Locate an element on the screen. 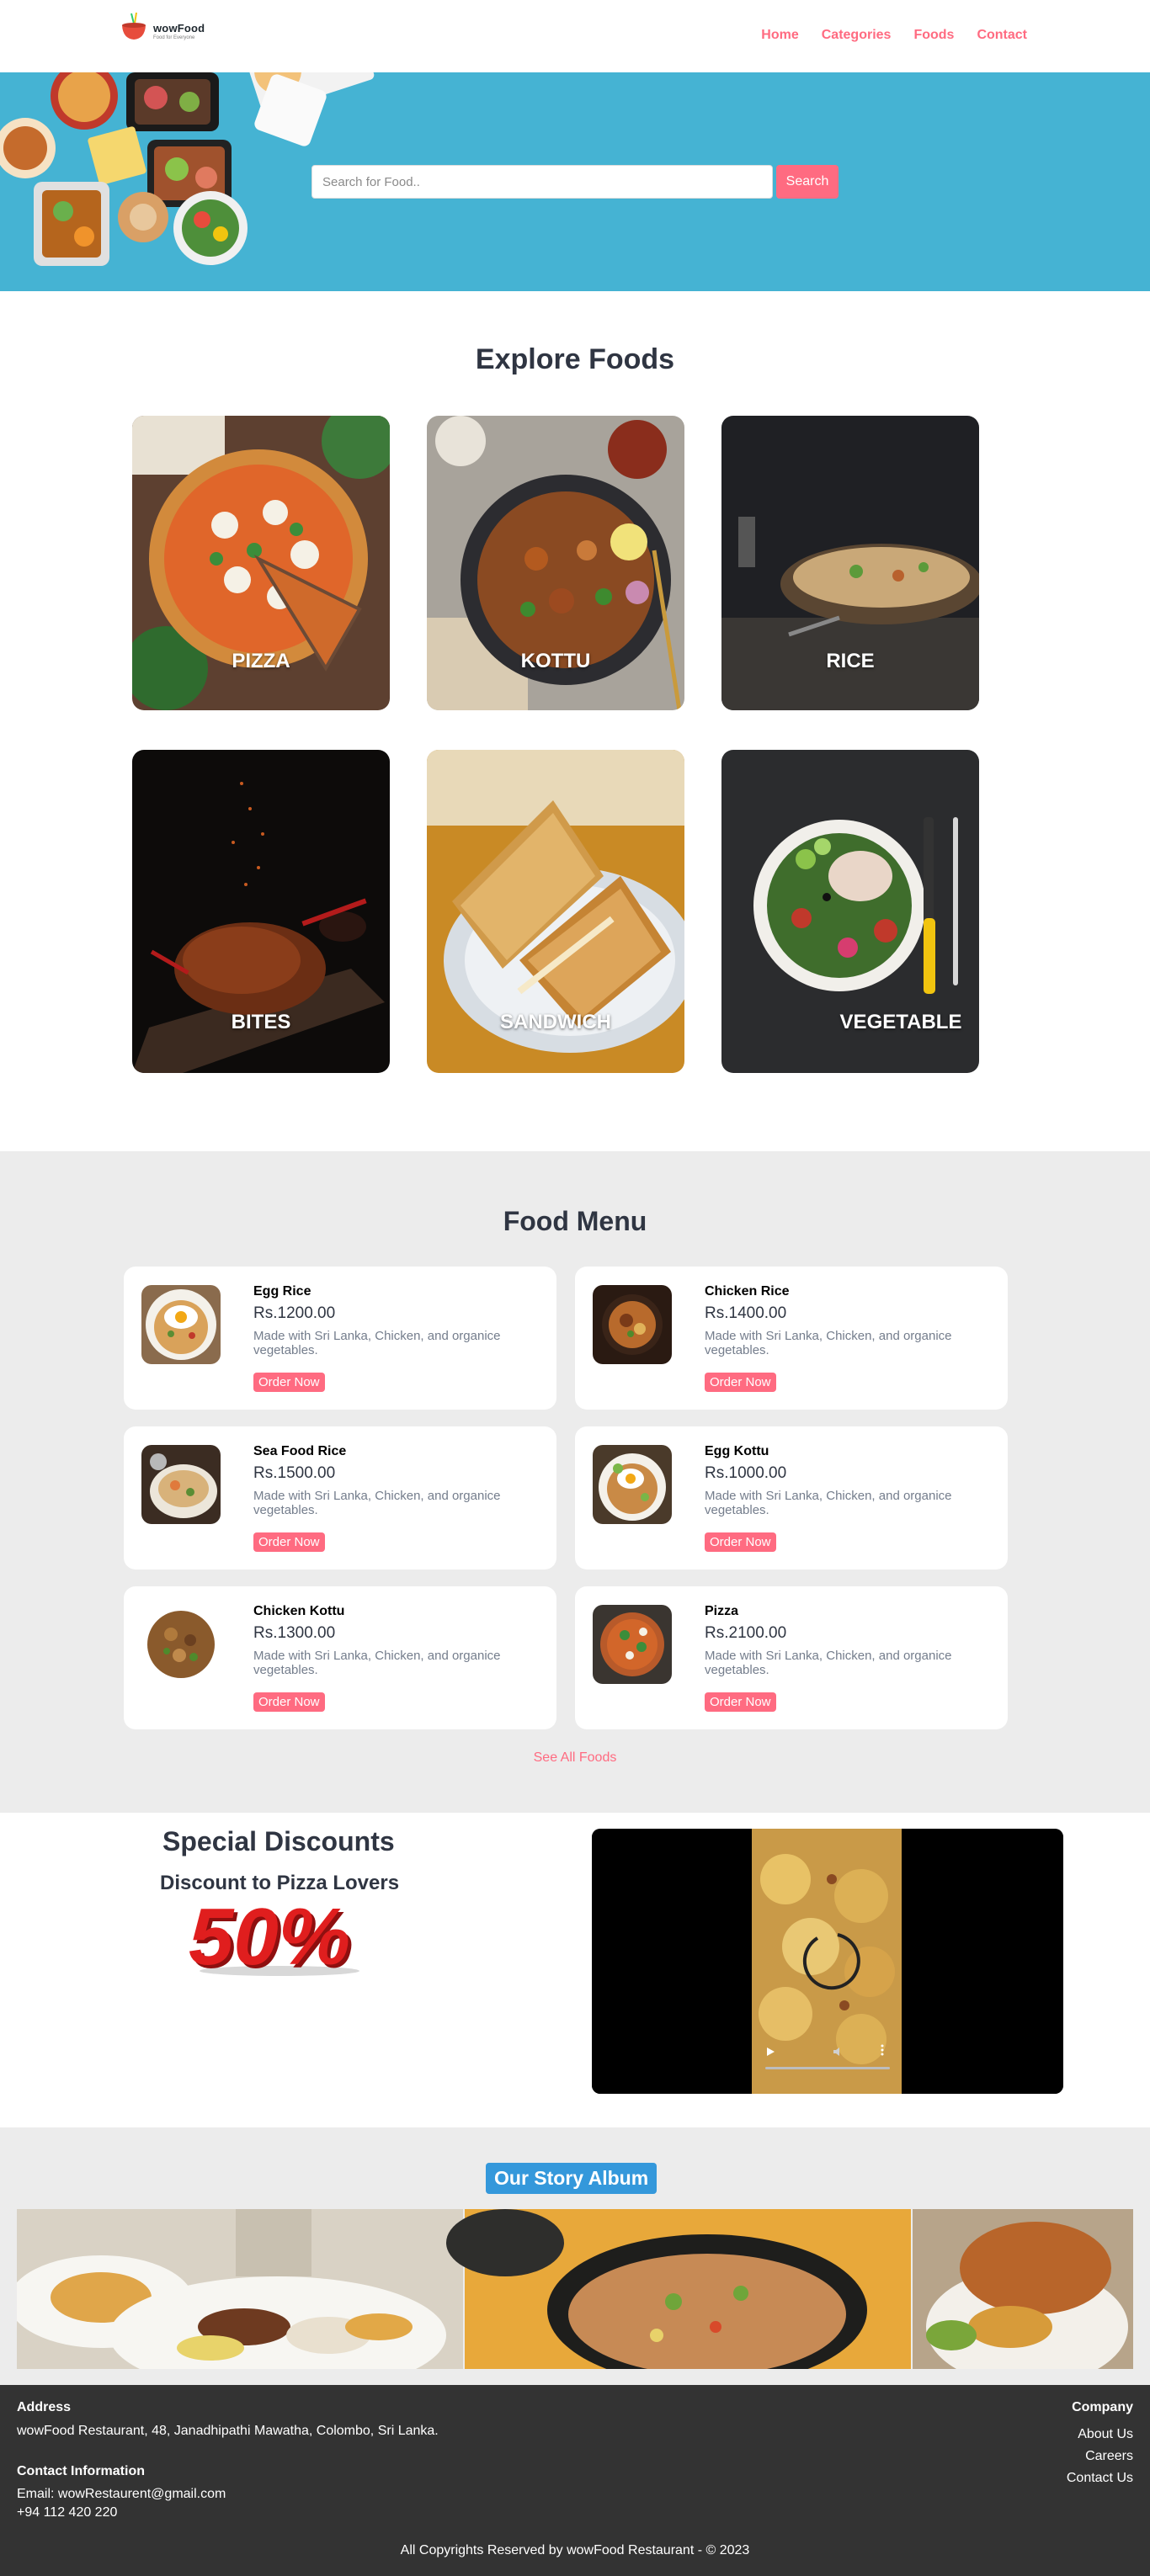 This screenshot has height=2576, width=1150. chicken-rice-image is located at coordinates (632, 1324).